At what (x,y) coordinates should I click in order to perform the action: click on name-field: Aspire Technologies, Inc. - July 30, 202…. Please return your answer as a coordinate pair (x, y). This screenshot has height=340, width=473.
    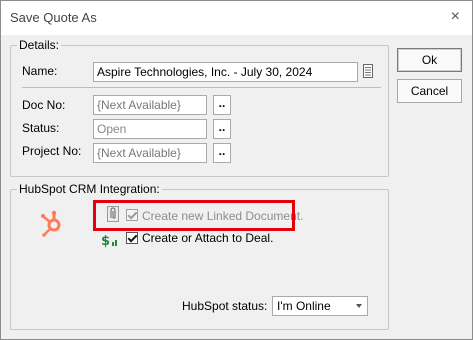
    Looking at the image, I should click on (225, 72).